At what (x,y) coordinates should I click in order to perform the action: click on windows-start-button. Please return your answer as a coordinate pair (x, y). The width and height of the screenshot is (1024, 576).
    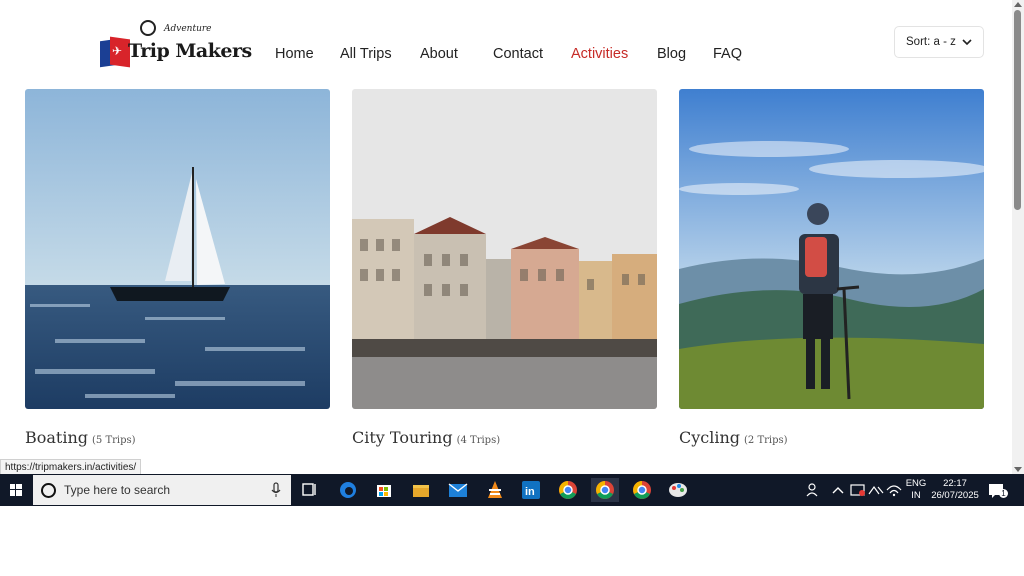
    Looking at the image, I should click on (16, 490).